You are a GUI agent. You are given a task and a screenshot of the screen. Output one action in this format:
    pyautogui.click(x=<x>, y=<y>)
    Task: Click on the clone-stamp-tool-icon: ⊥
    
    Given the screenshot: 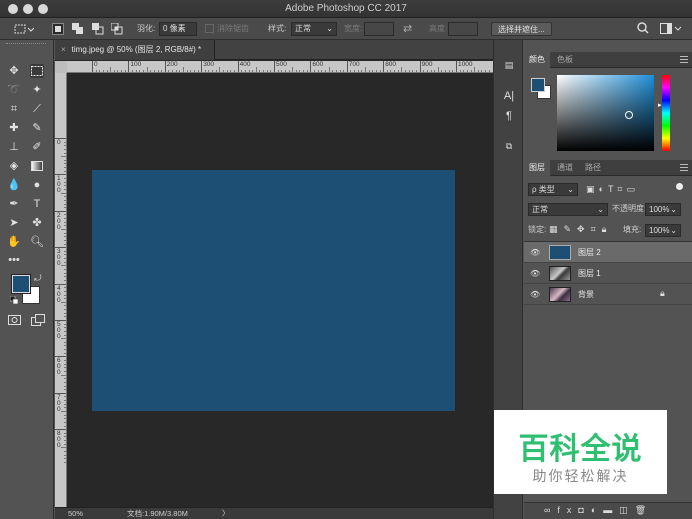 What is the action you would take?
    pyautogui.click(x=14, y=147)
    